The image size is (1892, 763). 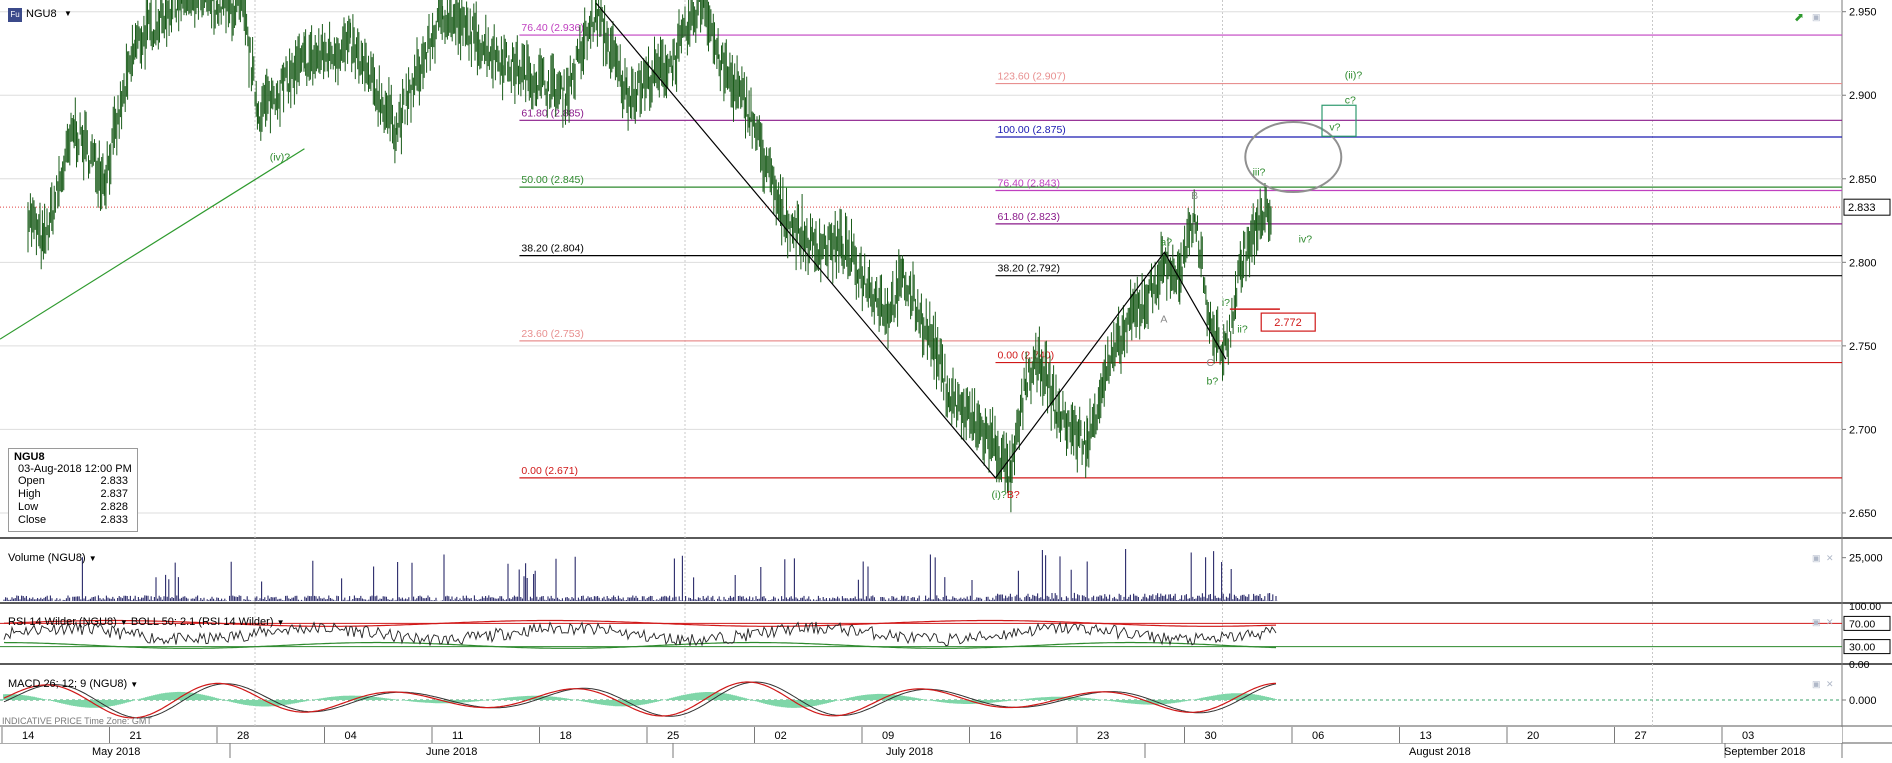 I want to click on fib-level-label: 76.40 (2.936), so click(x=552, y=28).